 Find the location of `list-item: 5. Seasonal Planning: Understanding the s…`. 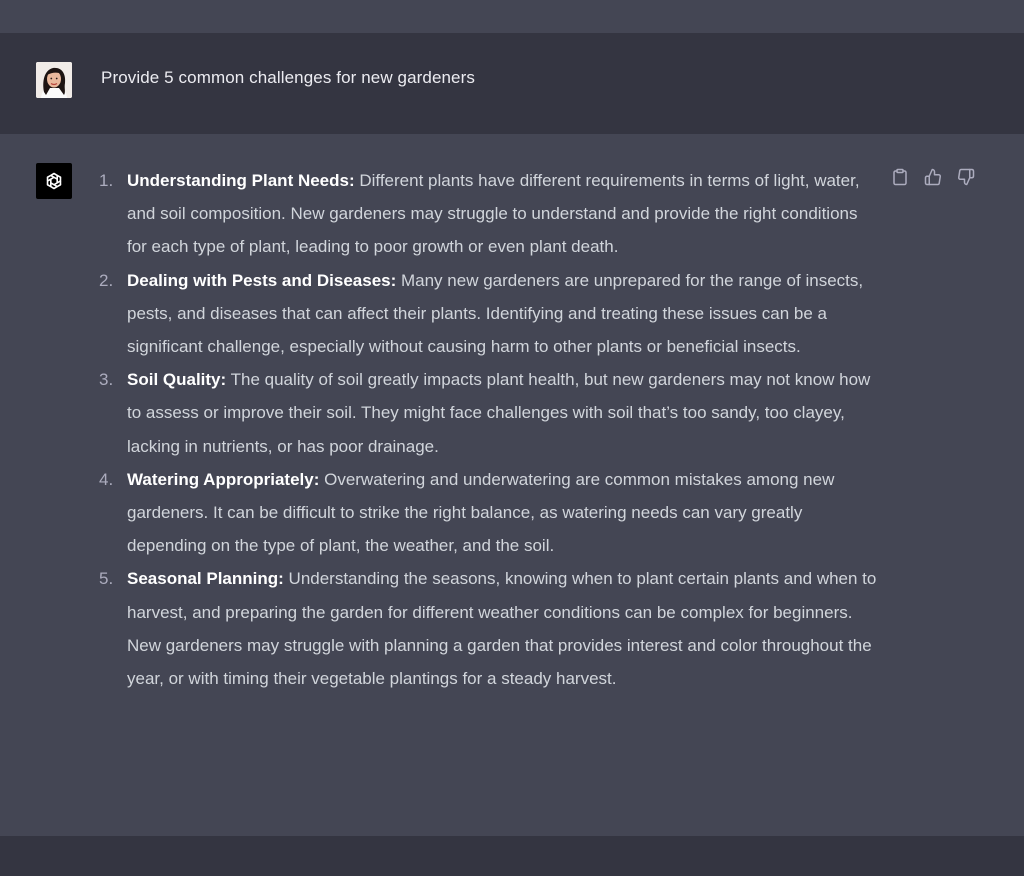

list-item: 5. Seasonal Planning: Understanding the s… is located at coordinates (488, 628).